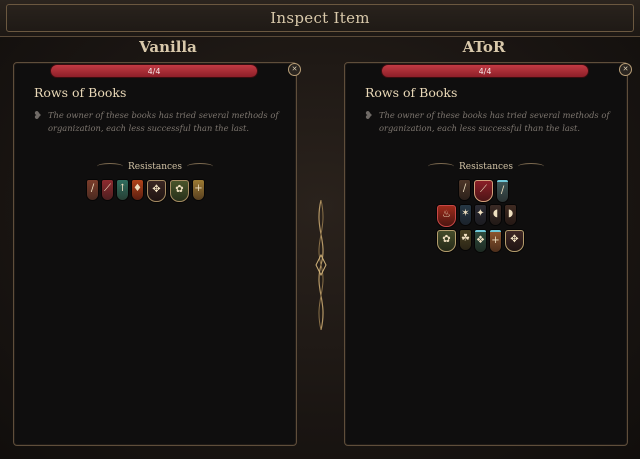 This screenshot has width=640, height=459. Describe the element at coordinates (480, 215) in the screenshot. I see `lightning-icon: ✦` at that location.